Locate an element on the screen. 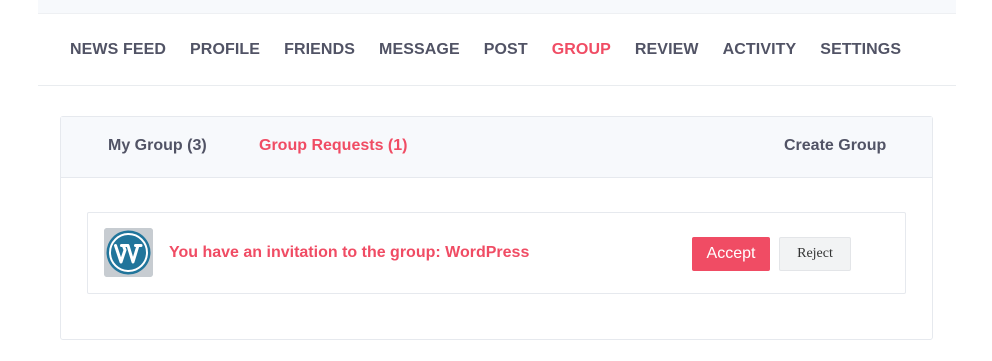 This screenshot has width=992, height=361. nav-item-activity: ACTIVITY is located at coordinates (760, 50).